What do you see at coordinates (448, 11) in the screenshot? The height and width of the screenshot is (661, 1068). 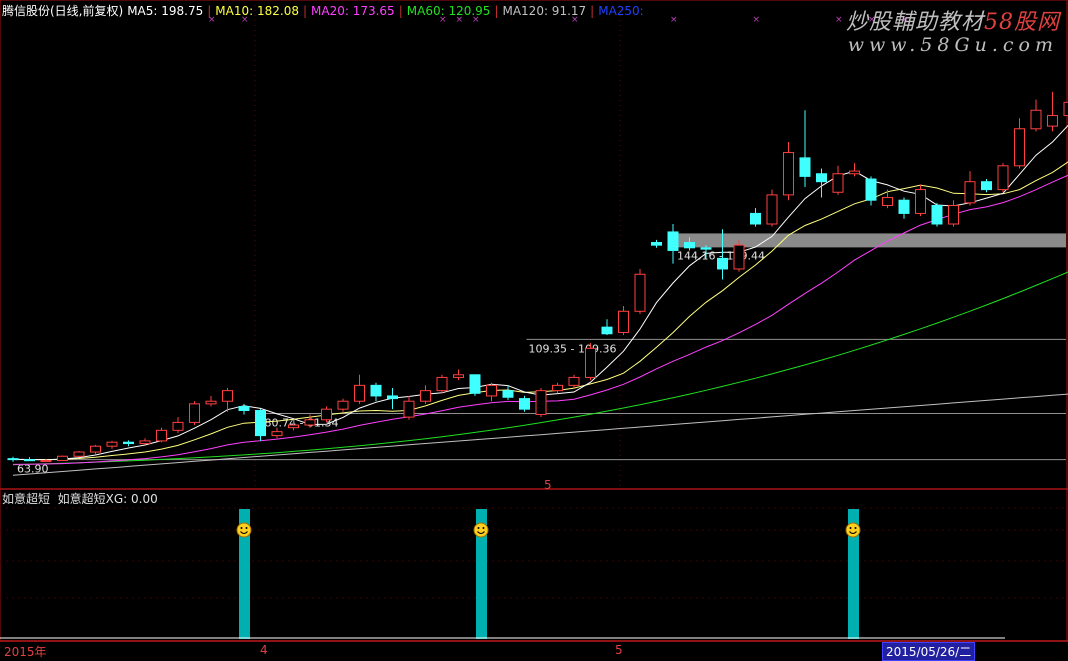 I see `ma60-label: MA60: 120.95` at bounding box center [448, 11].